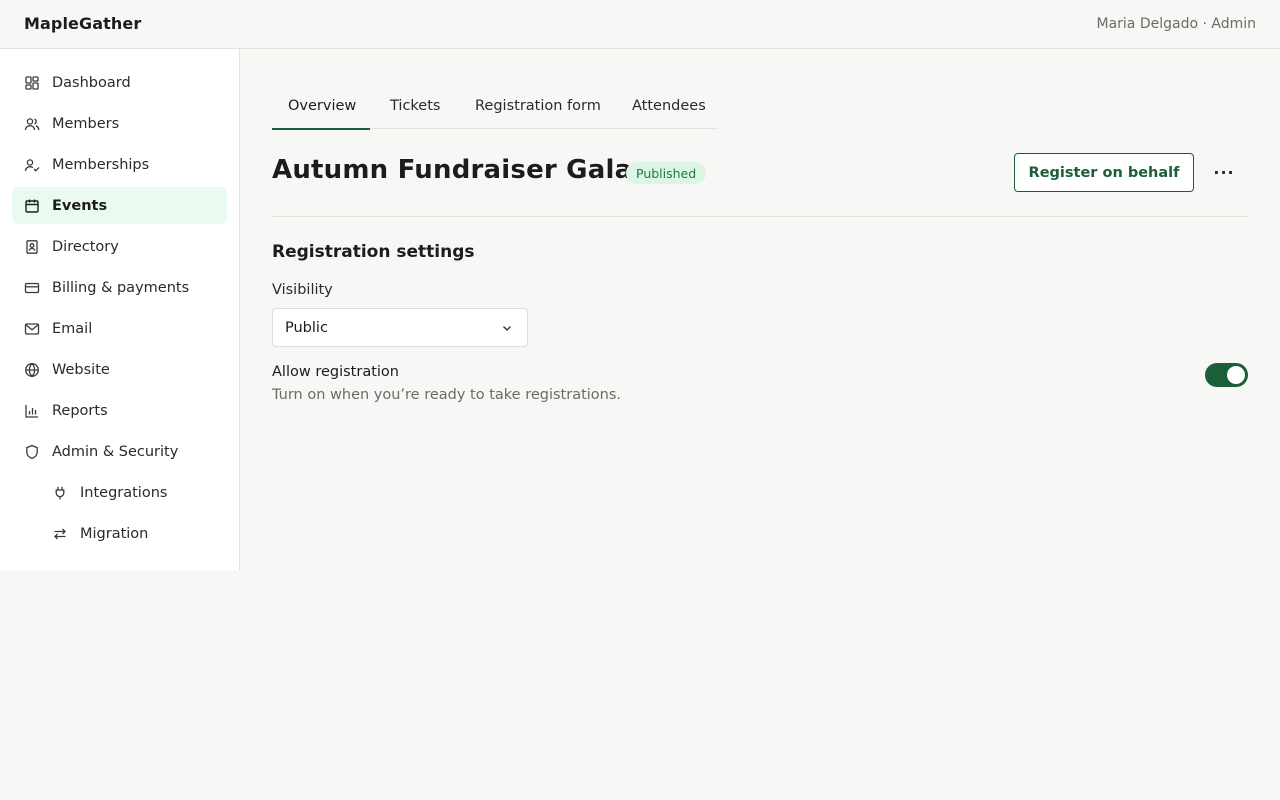 The height and width of the screenshot is (800, 1280). What do you see at coordinates (119, 328) in the screenshot?
I see `sidebar-item-email: Email` at bounding box center [119, 328].